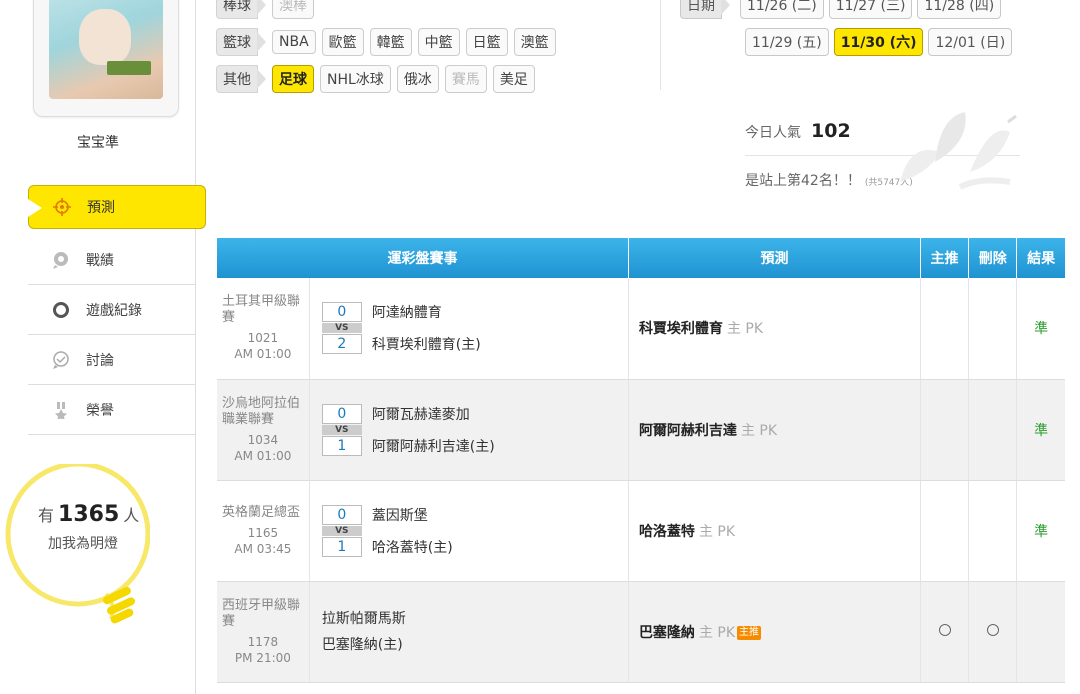  I want to click on filter-china-basketball: 中籃, so click(438, 41).